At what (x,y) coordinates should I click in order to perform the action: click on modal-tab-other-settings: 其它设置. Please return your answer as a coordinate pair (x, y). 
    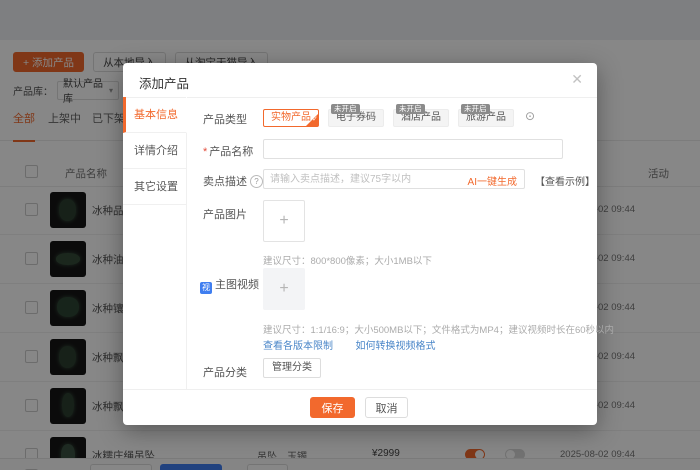
    Looking at the image, I should click on (155, 187).